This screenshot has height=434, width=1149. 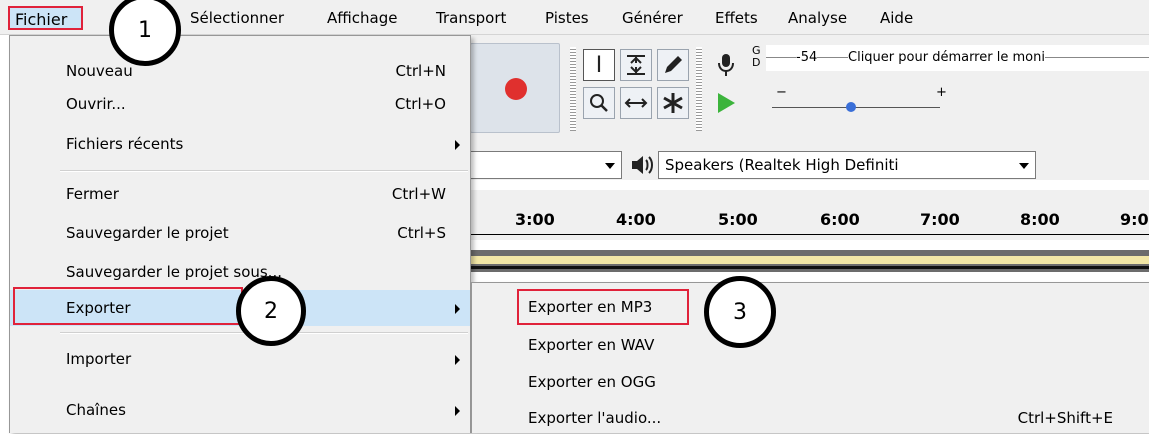 I want to click on menu-item-shortcut: Ctrl+S, so click(x=421, y=233).